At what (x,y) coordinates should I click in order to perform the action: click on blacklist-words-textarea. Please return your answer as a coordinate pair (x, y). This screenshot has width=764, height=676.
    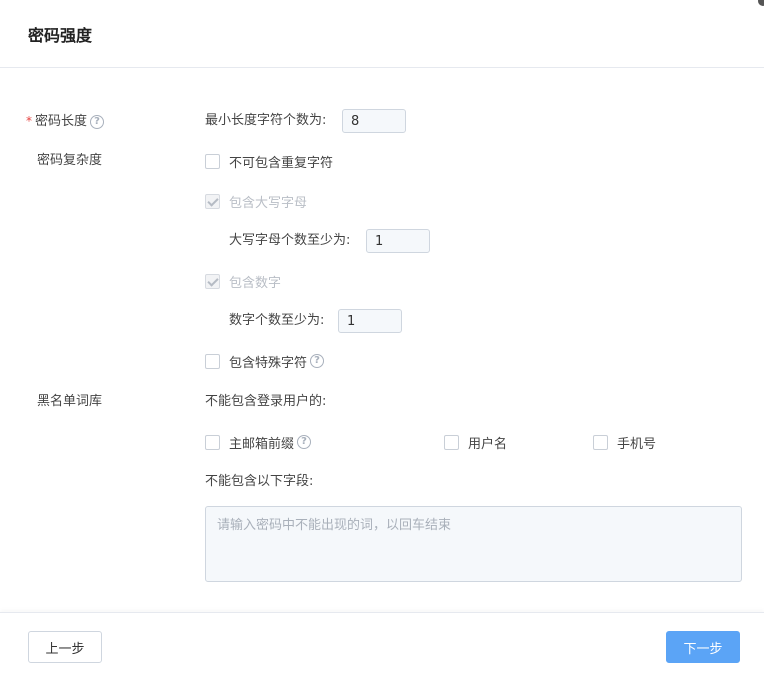
    Looking at the image, I should click on (473, 544).